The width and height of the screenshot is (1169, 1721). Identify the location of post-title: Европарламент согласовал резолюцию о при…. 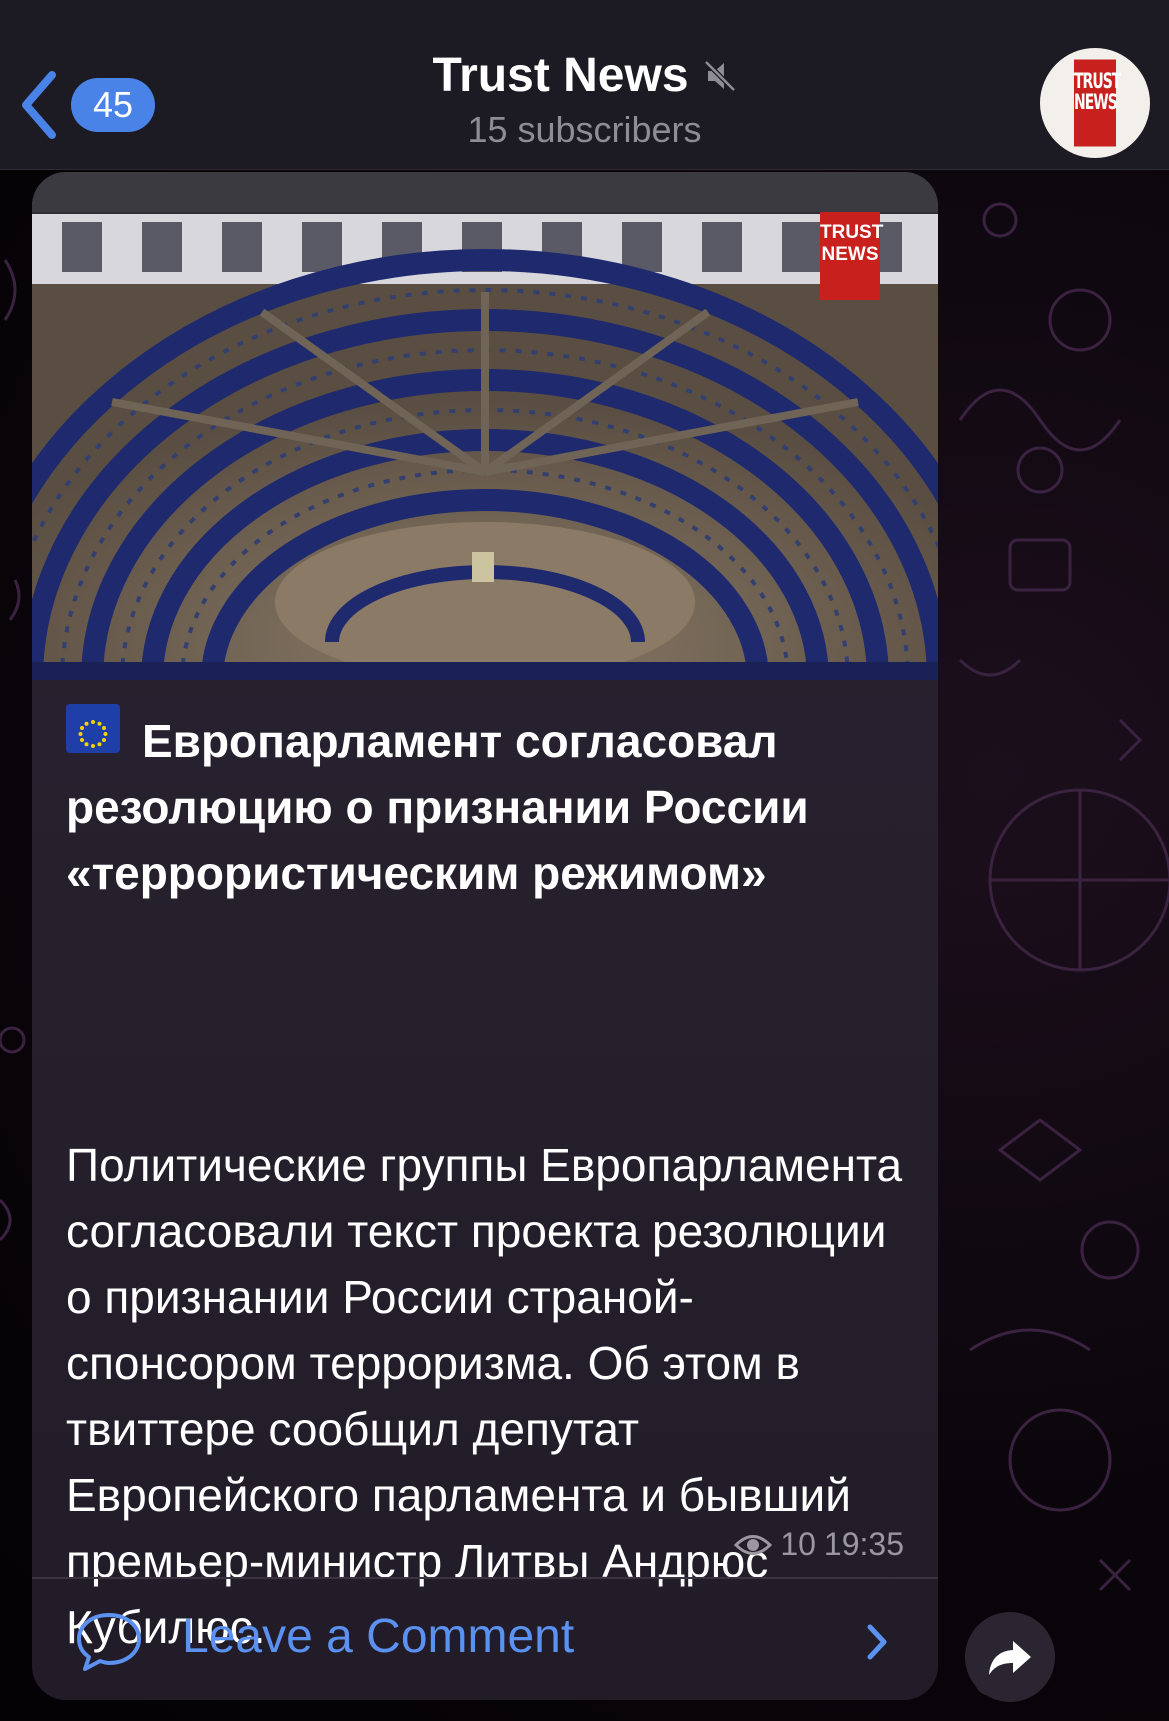
(491, 805).